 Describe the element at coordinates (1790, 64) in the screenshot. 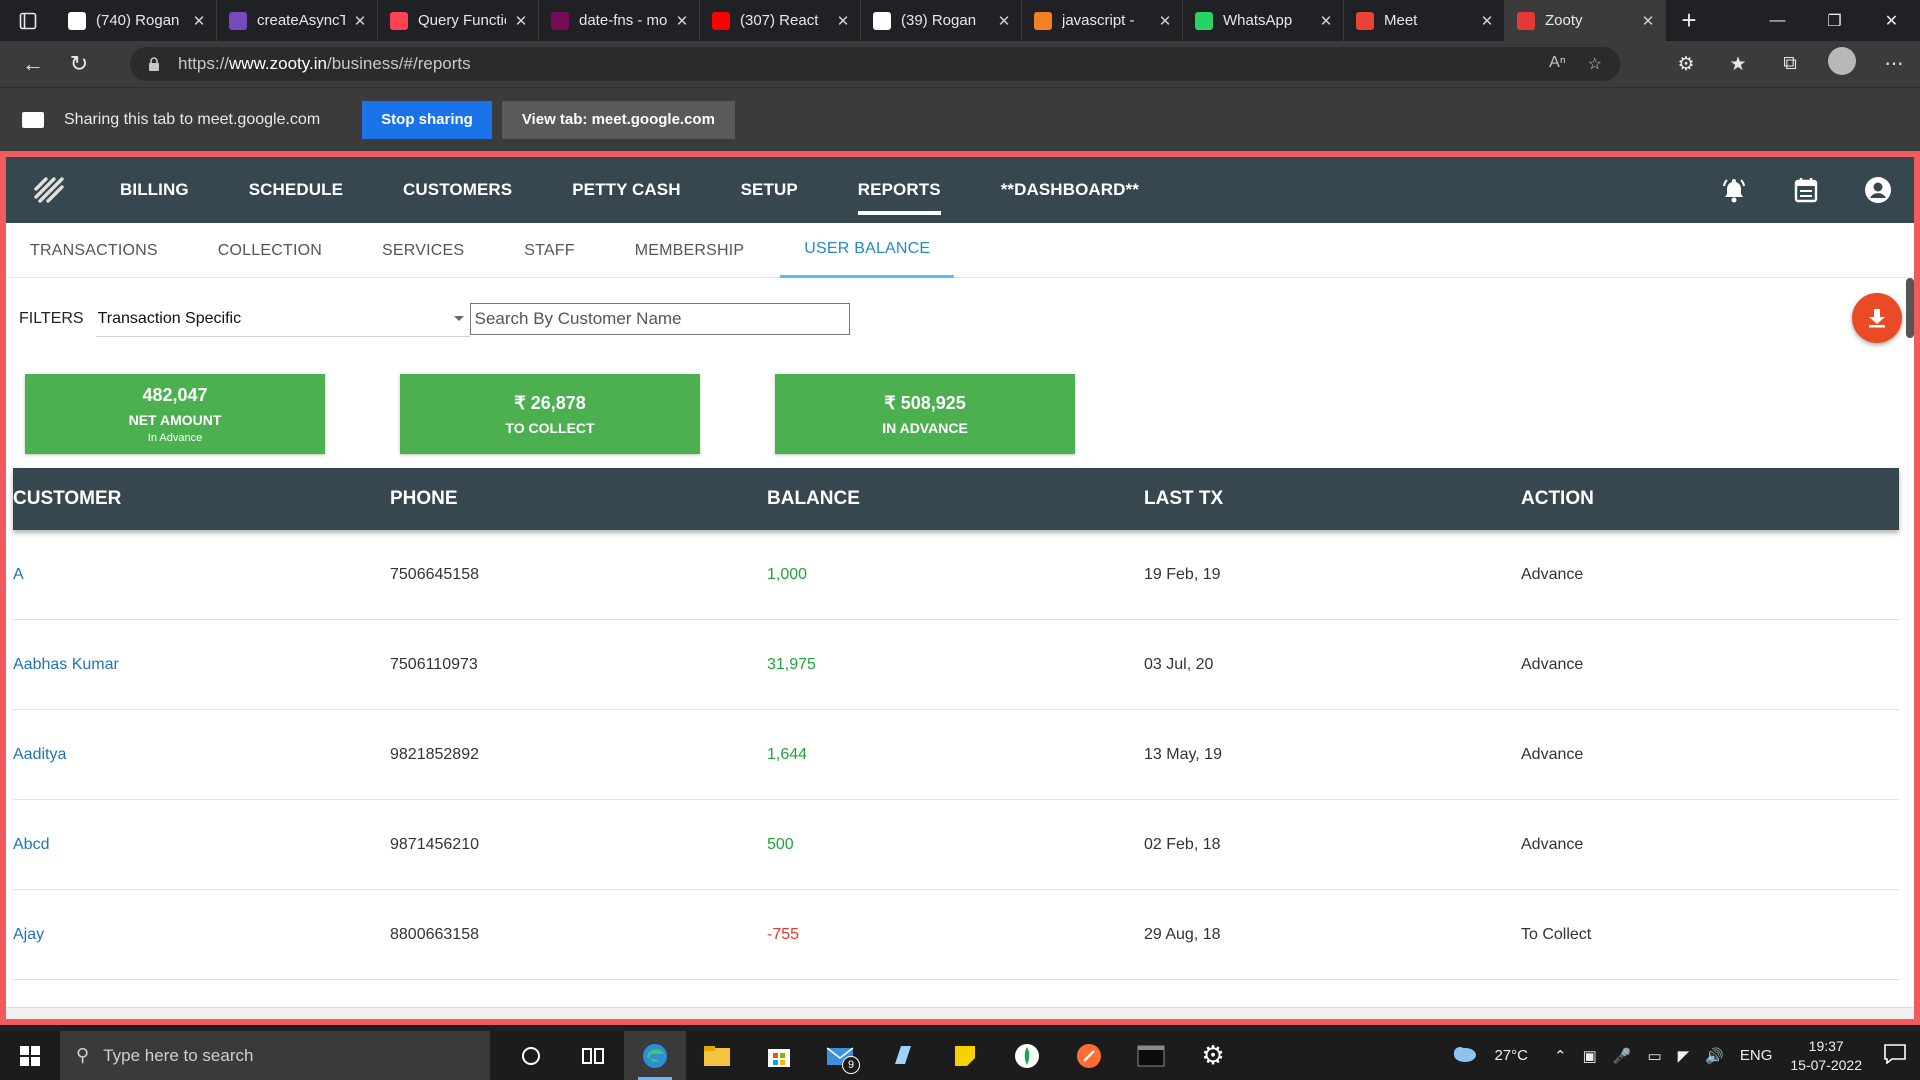

I see `collections-icon: ⧉` at that location.